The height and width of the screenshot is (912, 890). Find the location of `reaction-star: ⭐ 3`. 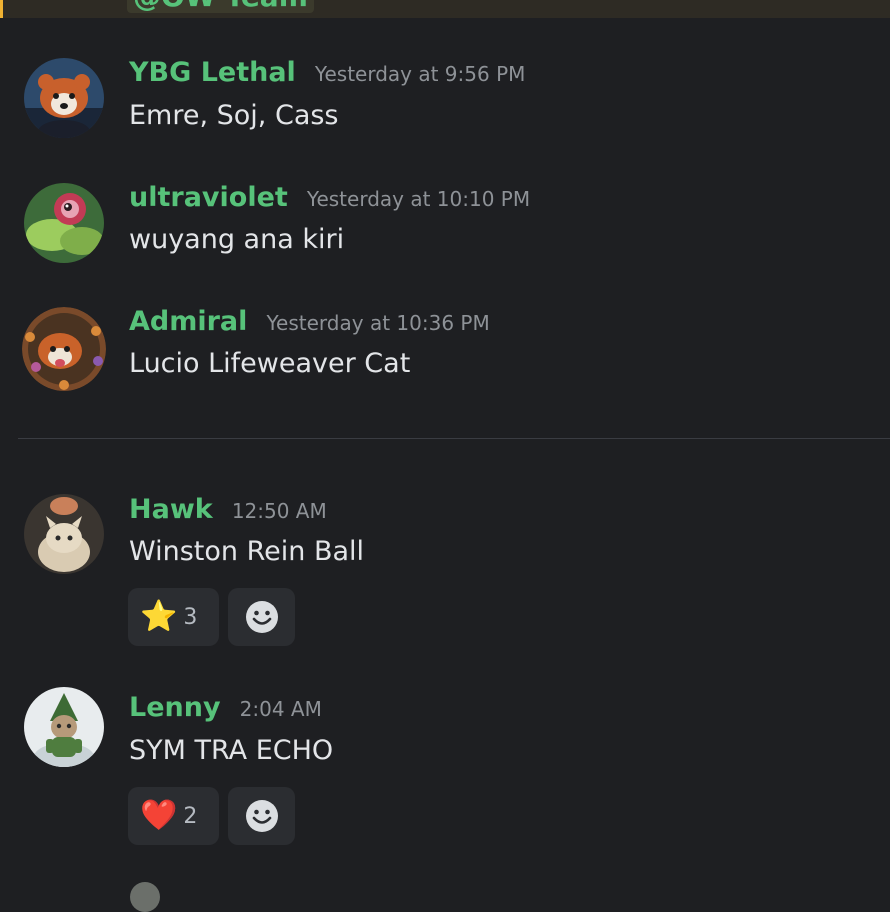

reaction-star: ⭐ 3 is located at coordinates (173, 617).